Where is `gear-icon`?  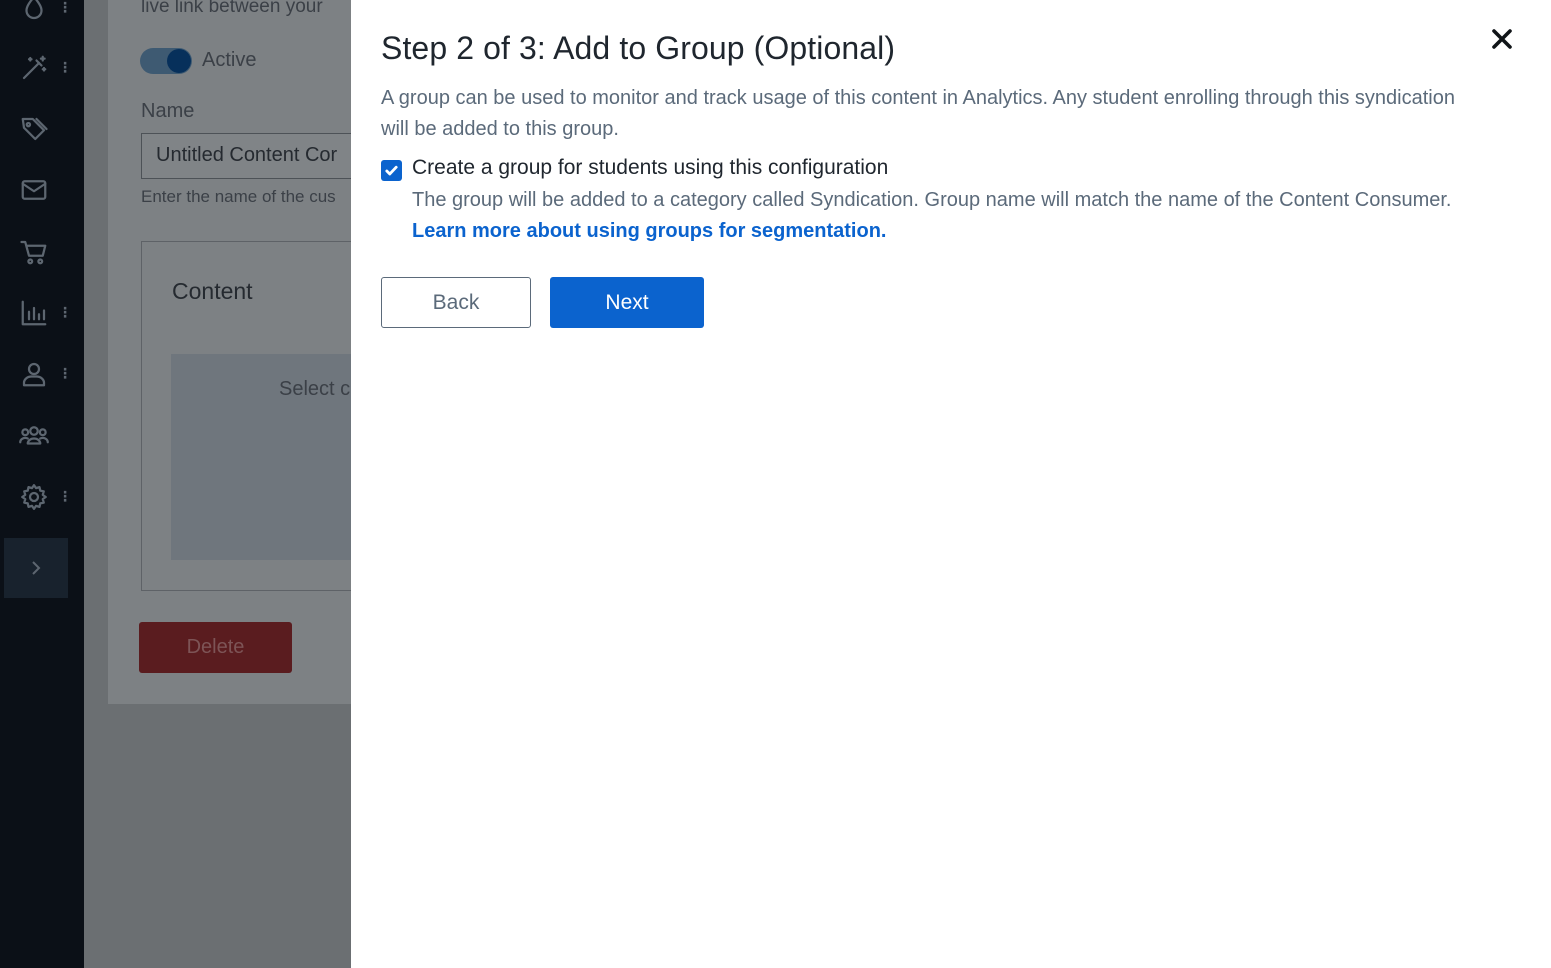
gear-icon is located at coordinates (34, 497).